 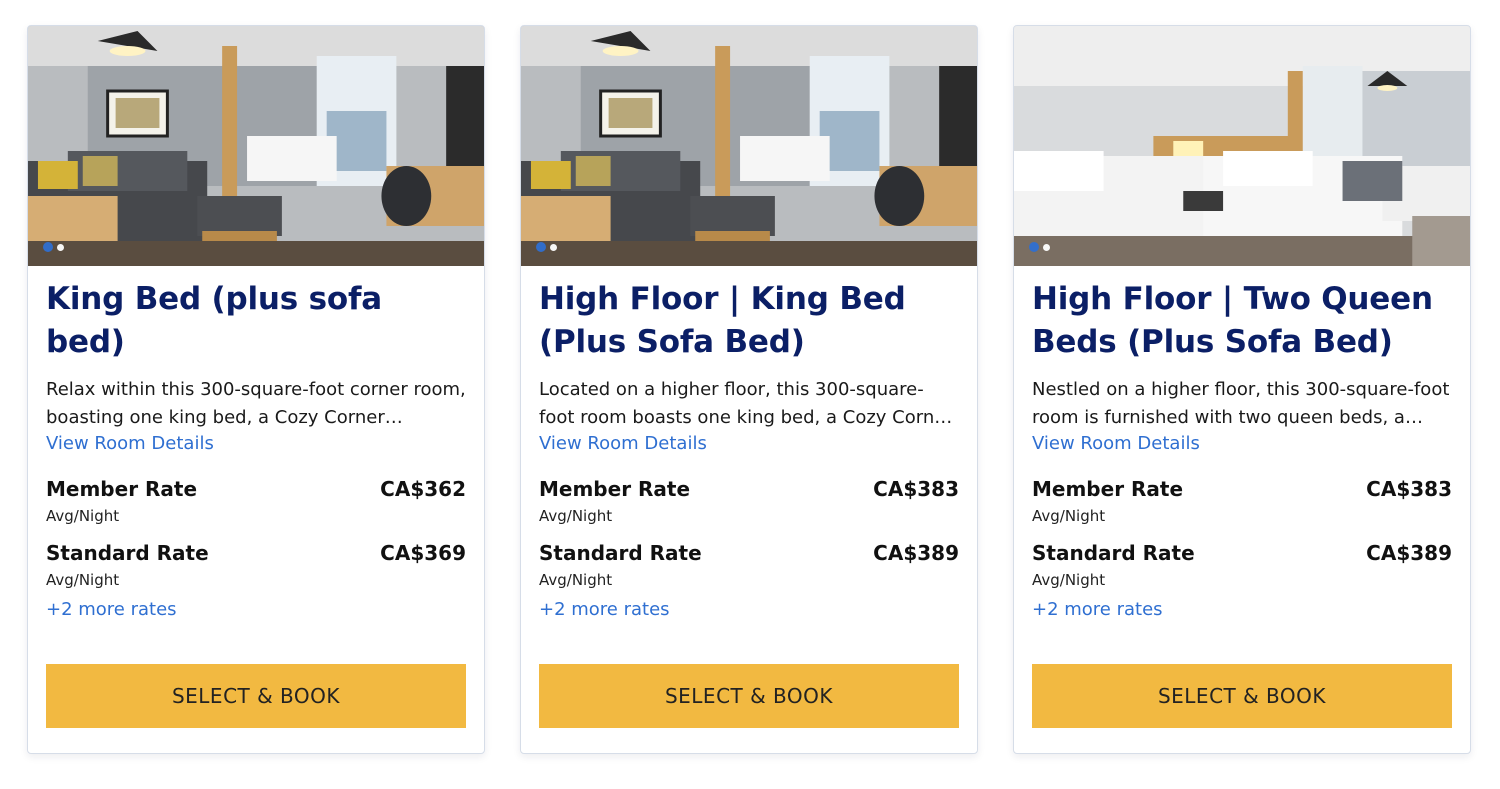 What do you see at coordinates (423, 553) in the screenshot?
I see `rate-price: CA$369` at bounding box center [423, 553].